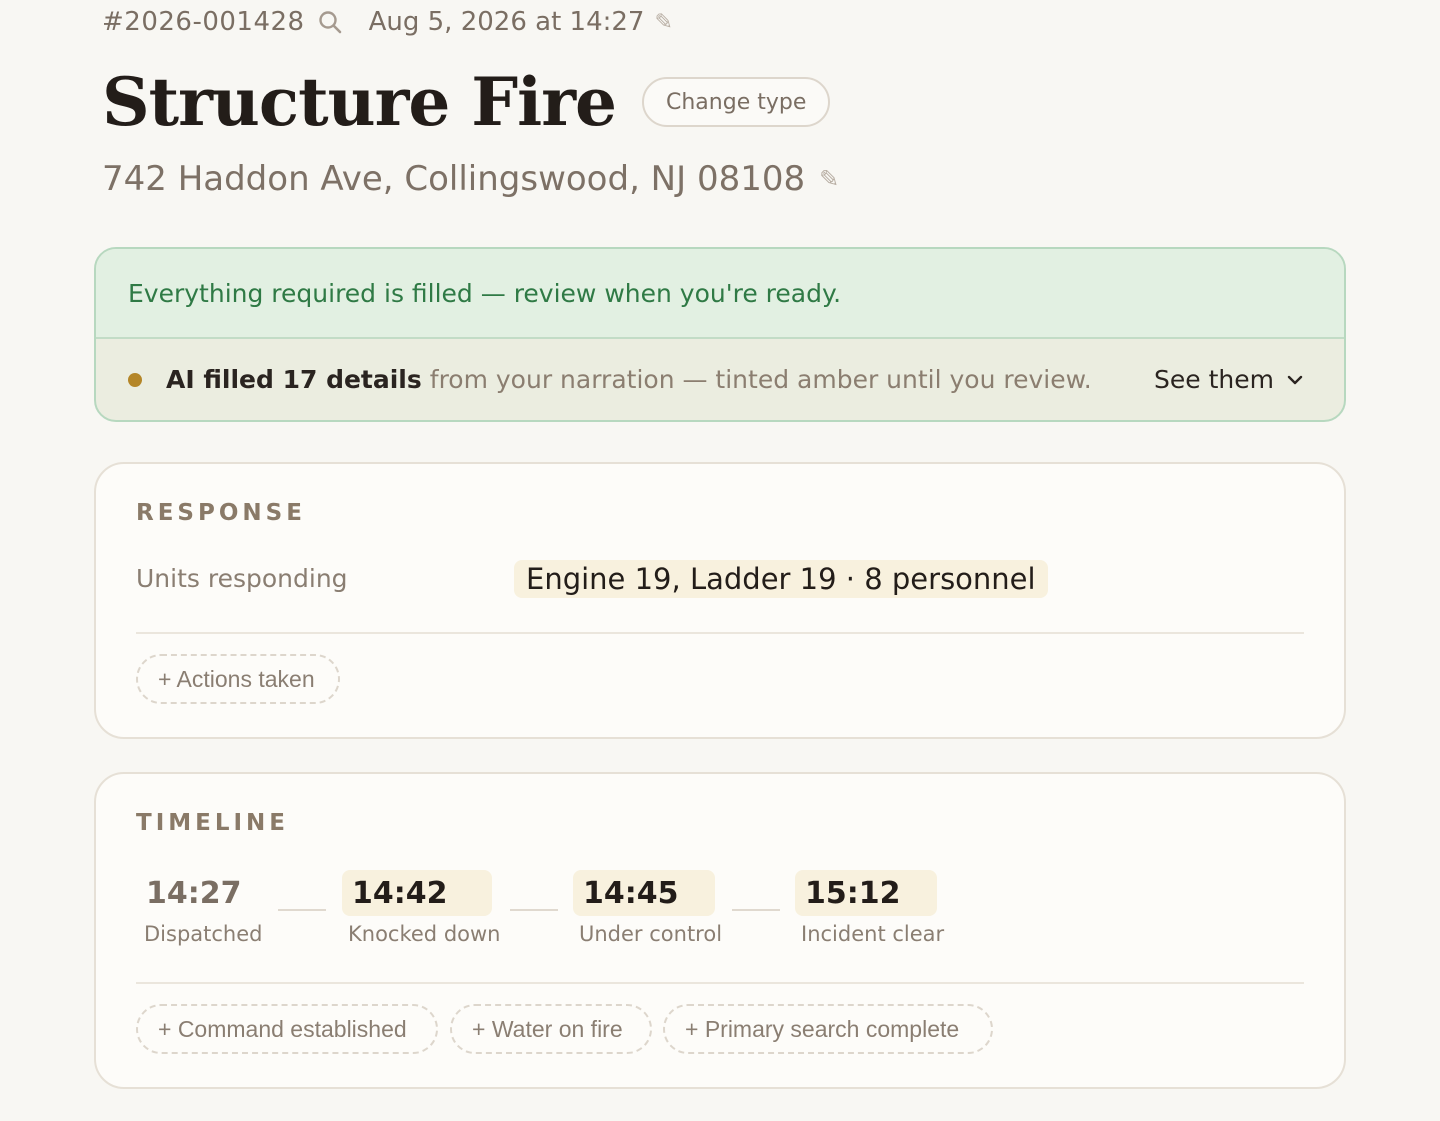  What do you see at coordinates (135, 379) in the screenshot?
I see `amber-dot-icon` at bounding box center [135, 379].